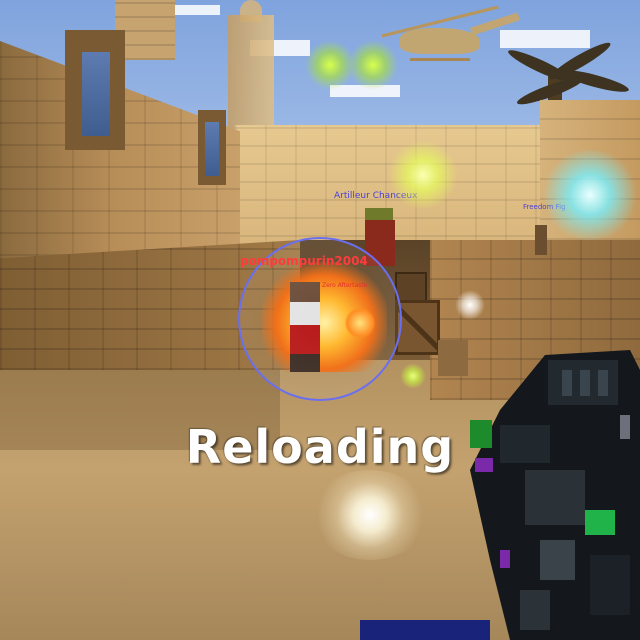  I want to click on reloading-status: Reloading, so click(320, 447).